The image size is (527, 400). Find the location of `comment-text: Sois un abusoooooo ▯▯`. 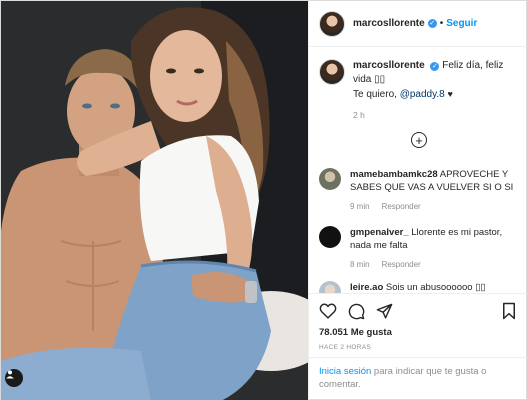

comment-text: Sois un abusoooooo ▯▯ is located at coordinates (435, 287).